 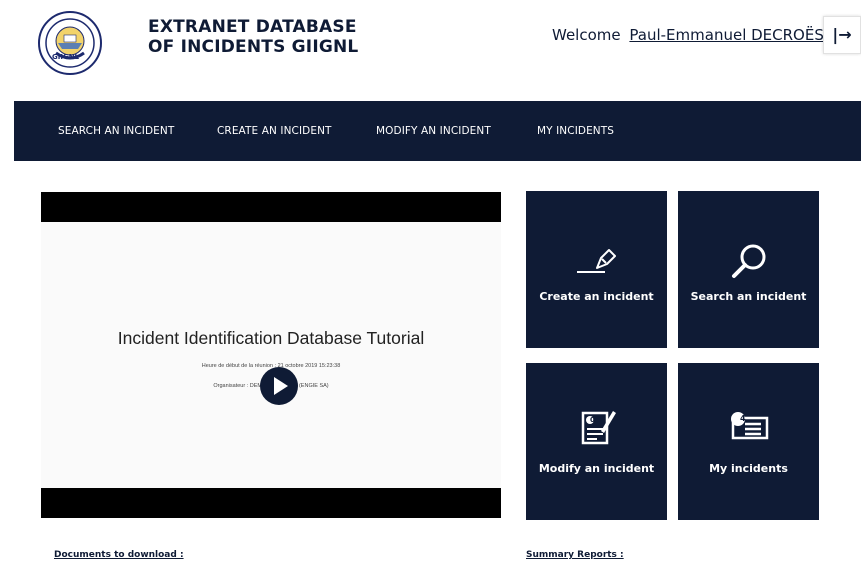 I want to click on search-incident-tile: Search an incident, so click(x=748, y=269).